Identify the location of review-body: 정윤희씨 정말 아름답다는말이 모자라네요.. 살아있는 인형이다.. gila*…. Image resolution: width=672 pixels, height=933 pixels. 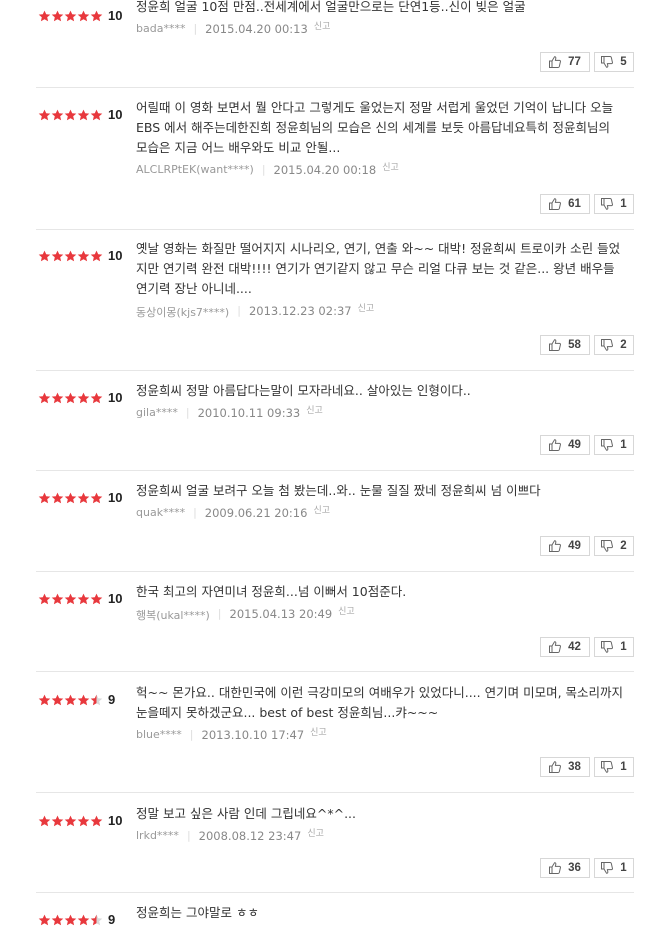
(380, 400).